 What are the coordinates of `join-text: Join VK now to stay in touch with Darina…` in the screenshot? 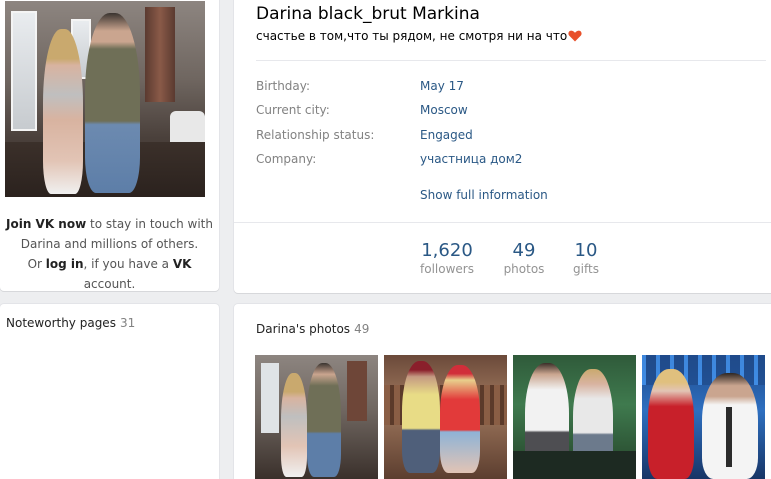 It's located at (109, 254).